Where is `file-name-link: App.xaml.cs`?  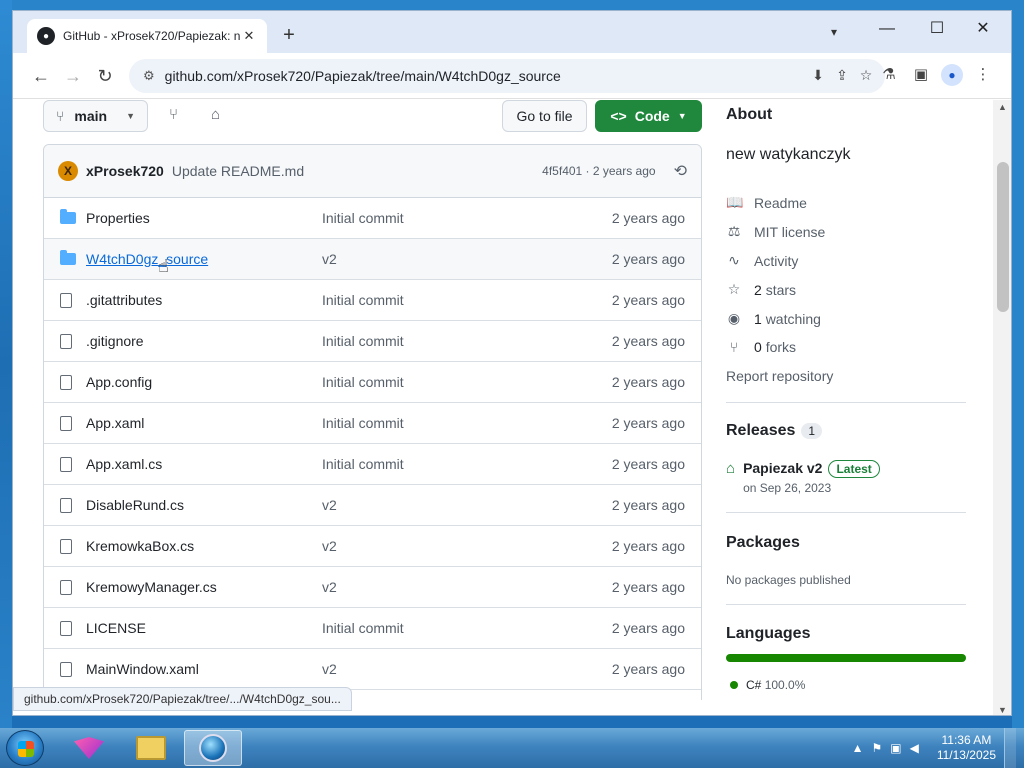
file-name-link: App.xaml.cs is located at coordinates (204, 464).